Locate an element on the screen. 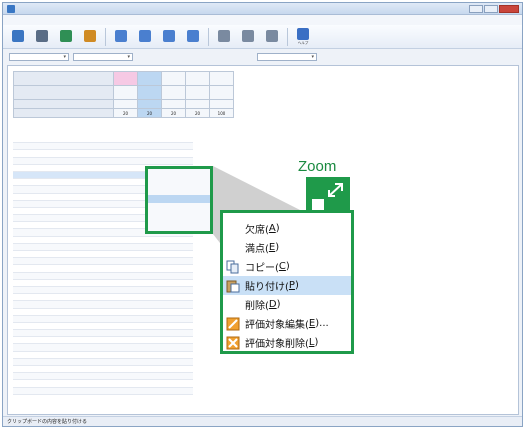  zoom-badge-inner is located at coordinates (318, 204).